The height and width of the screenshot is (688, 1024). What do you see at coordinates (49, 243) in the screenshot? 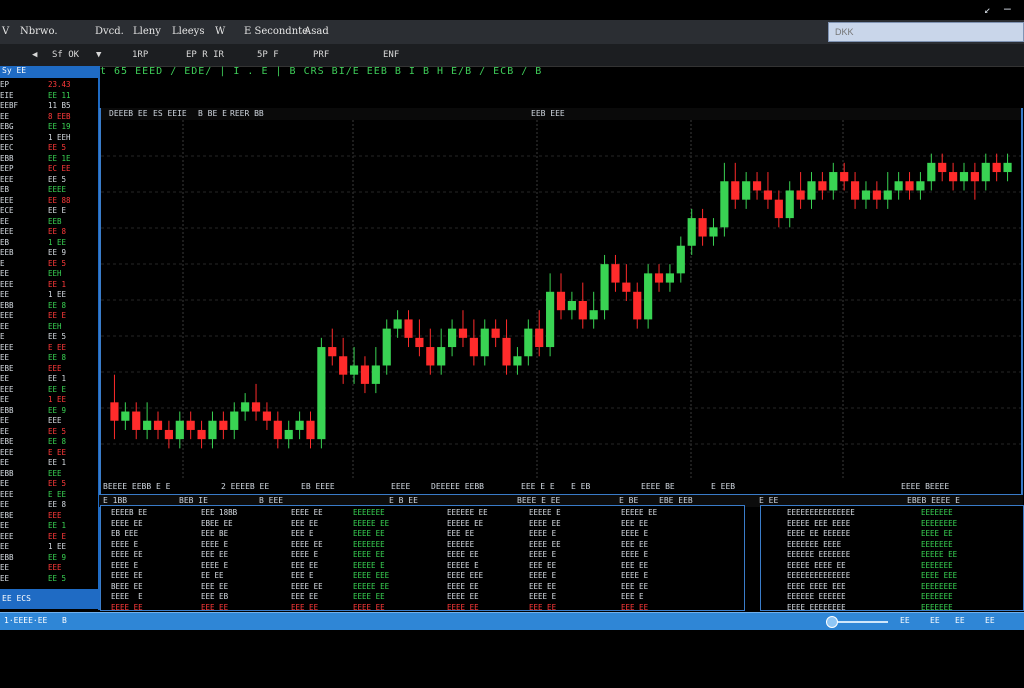
I see `watchlist-row: EB 1 EE` at bounding box center [49, 243].